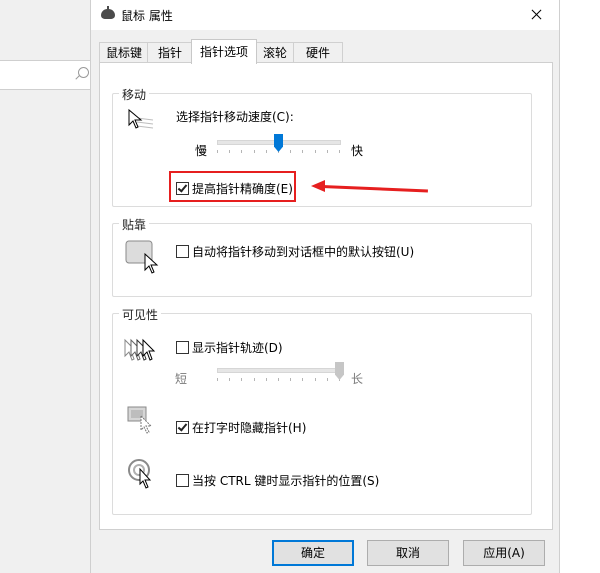  Describe the element at coordinates (235, 117) in the screenshot. I see `speed-label: 选择指针移动速度(C):` at that location.